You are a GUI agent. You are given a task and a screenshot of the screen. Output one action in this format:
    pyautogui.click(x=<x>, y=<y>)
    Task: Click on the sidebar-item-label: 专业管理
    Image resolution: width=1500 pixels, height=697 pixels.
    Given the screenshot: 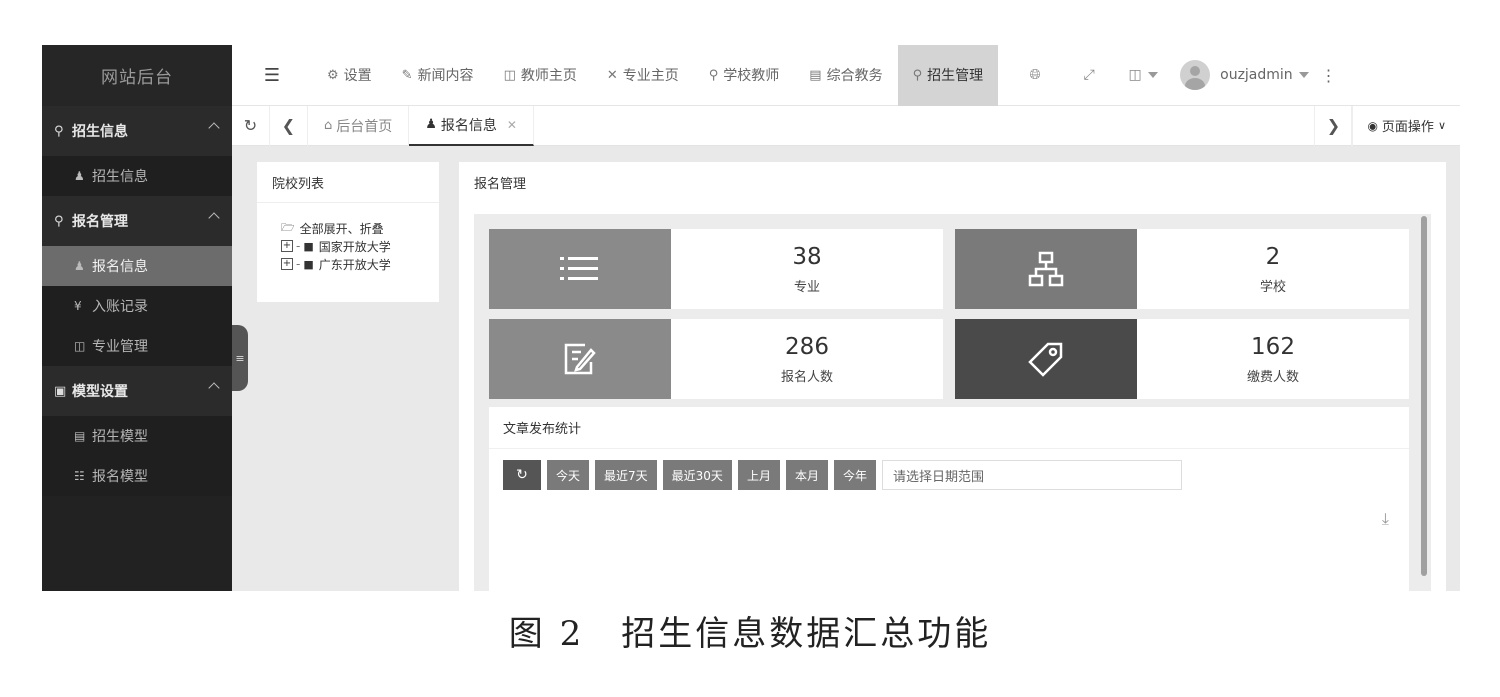 What is the action you would take?
    pyautogui.click(x=120, y=347)
    